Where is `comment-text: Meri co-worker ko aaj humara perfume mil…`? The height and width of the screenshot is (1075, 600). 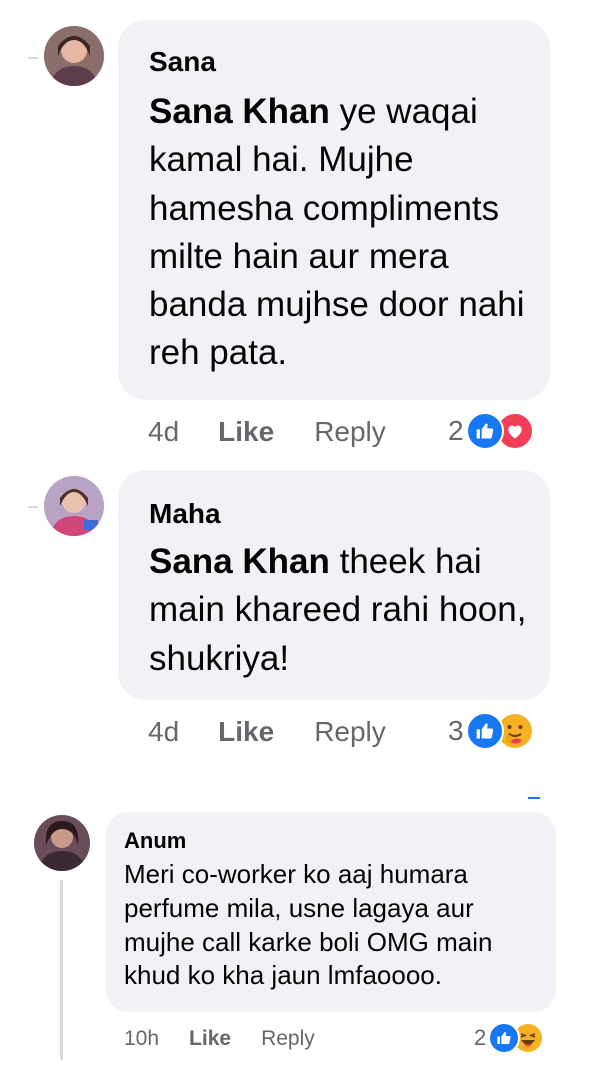
comment-text: Meri co-worker ko aaj humara perfume mil… is located at coordinates (308, 925).